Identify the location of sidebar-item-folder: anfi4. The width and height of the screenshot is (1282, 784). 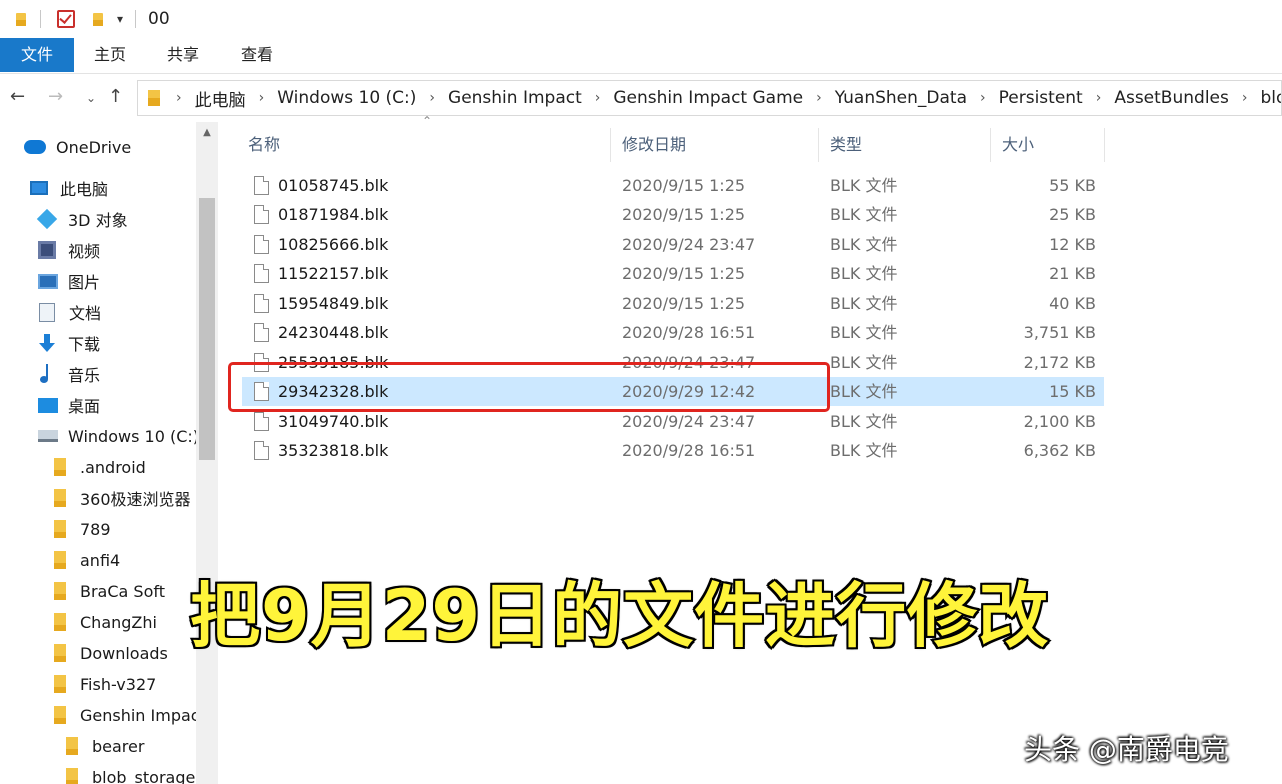
(87, 560).